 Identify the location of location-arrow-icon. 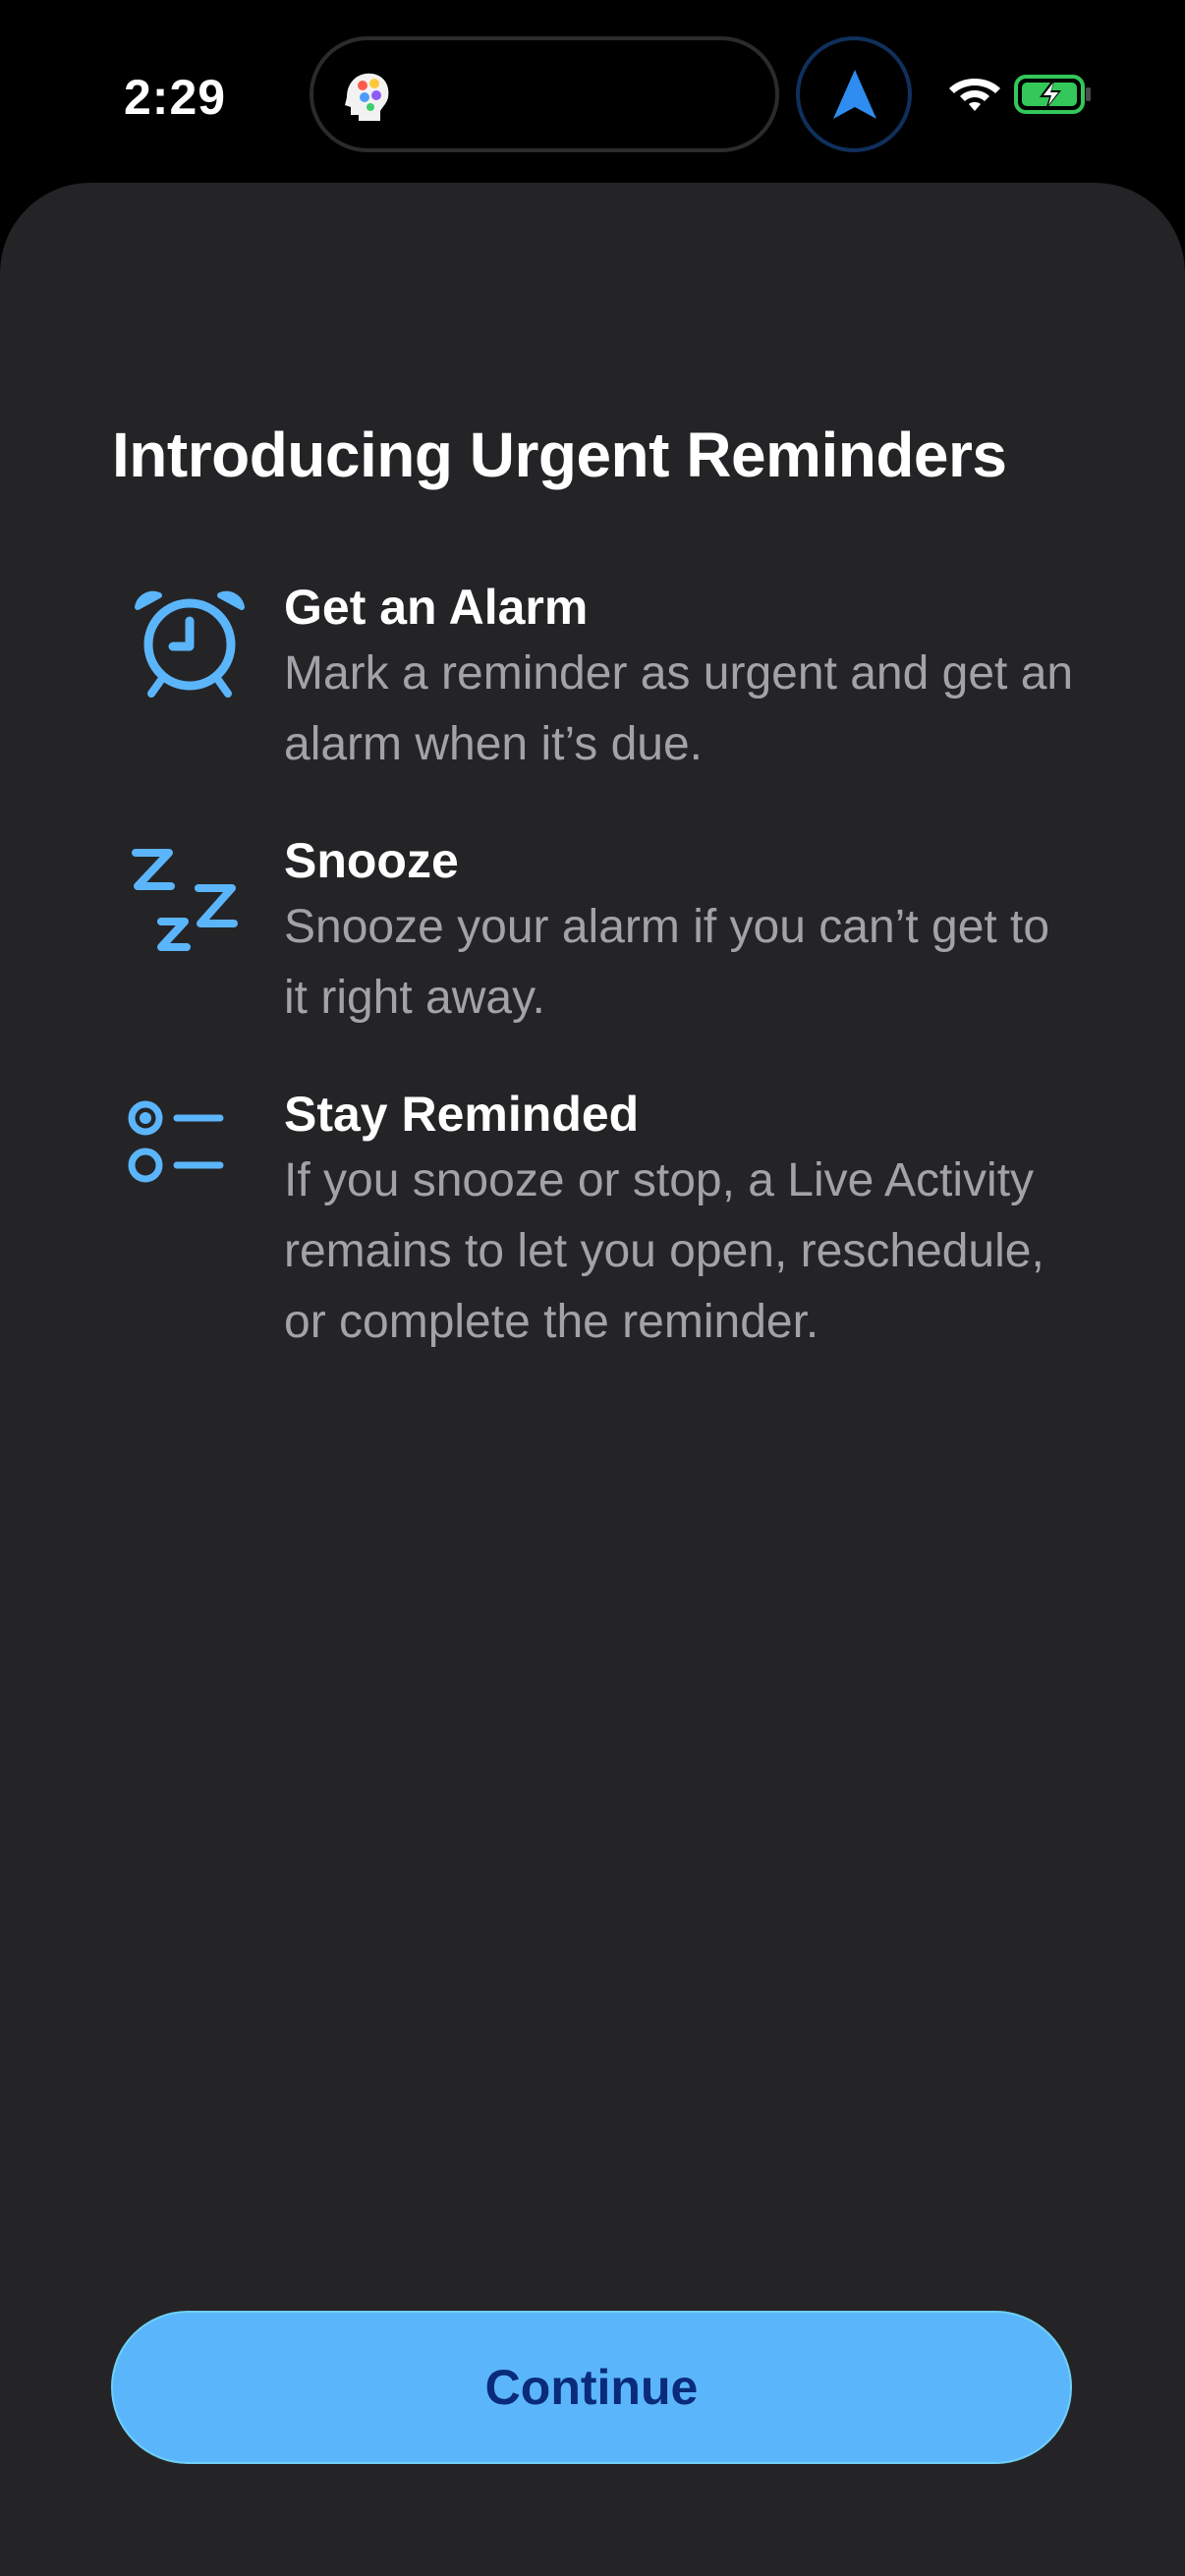
(854, 94).